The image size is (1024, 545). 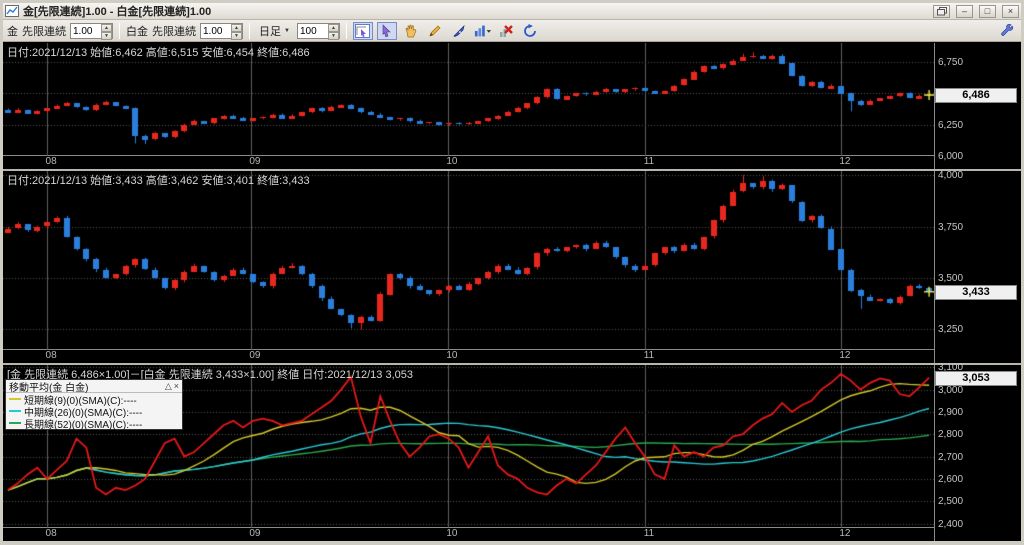 I want to click on y-tick-label: 2,600, so click(x=951, y=479).